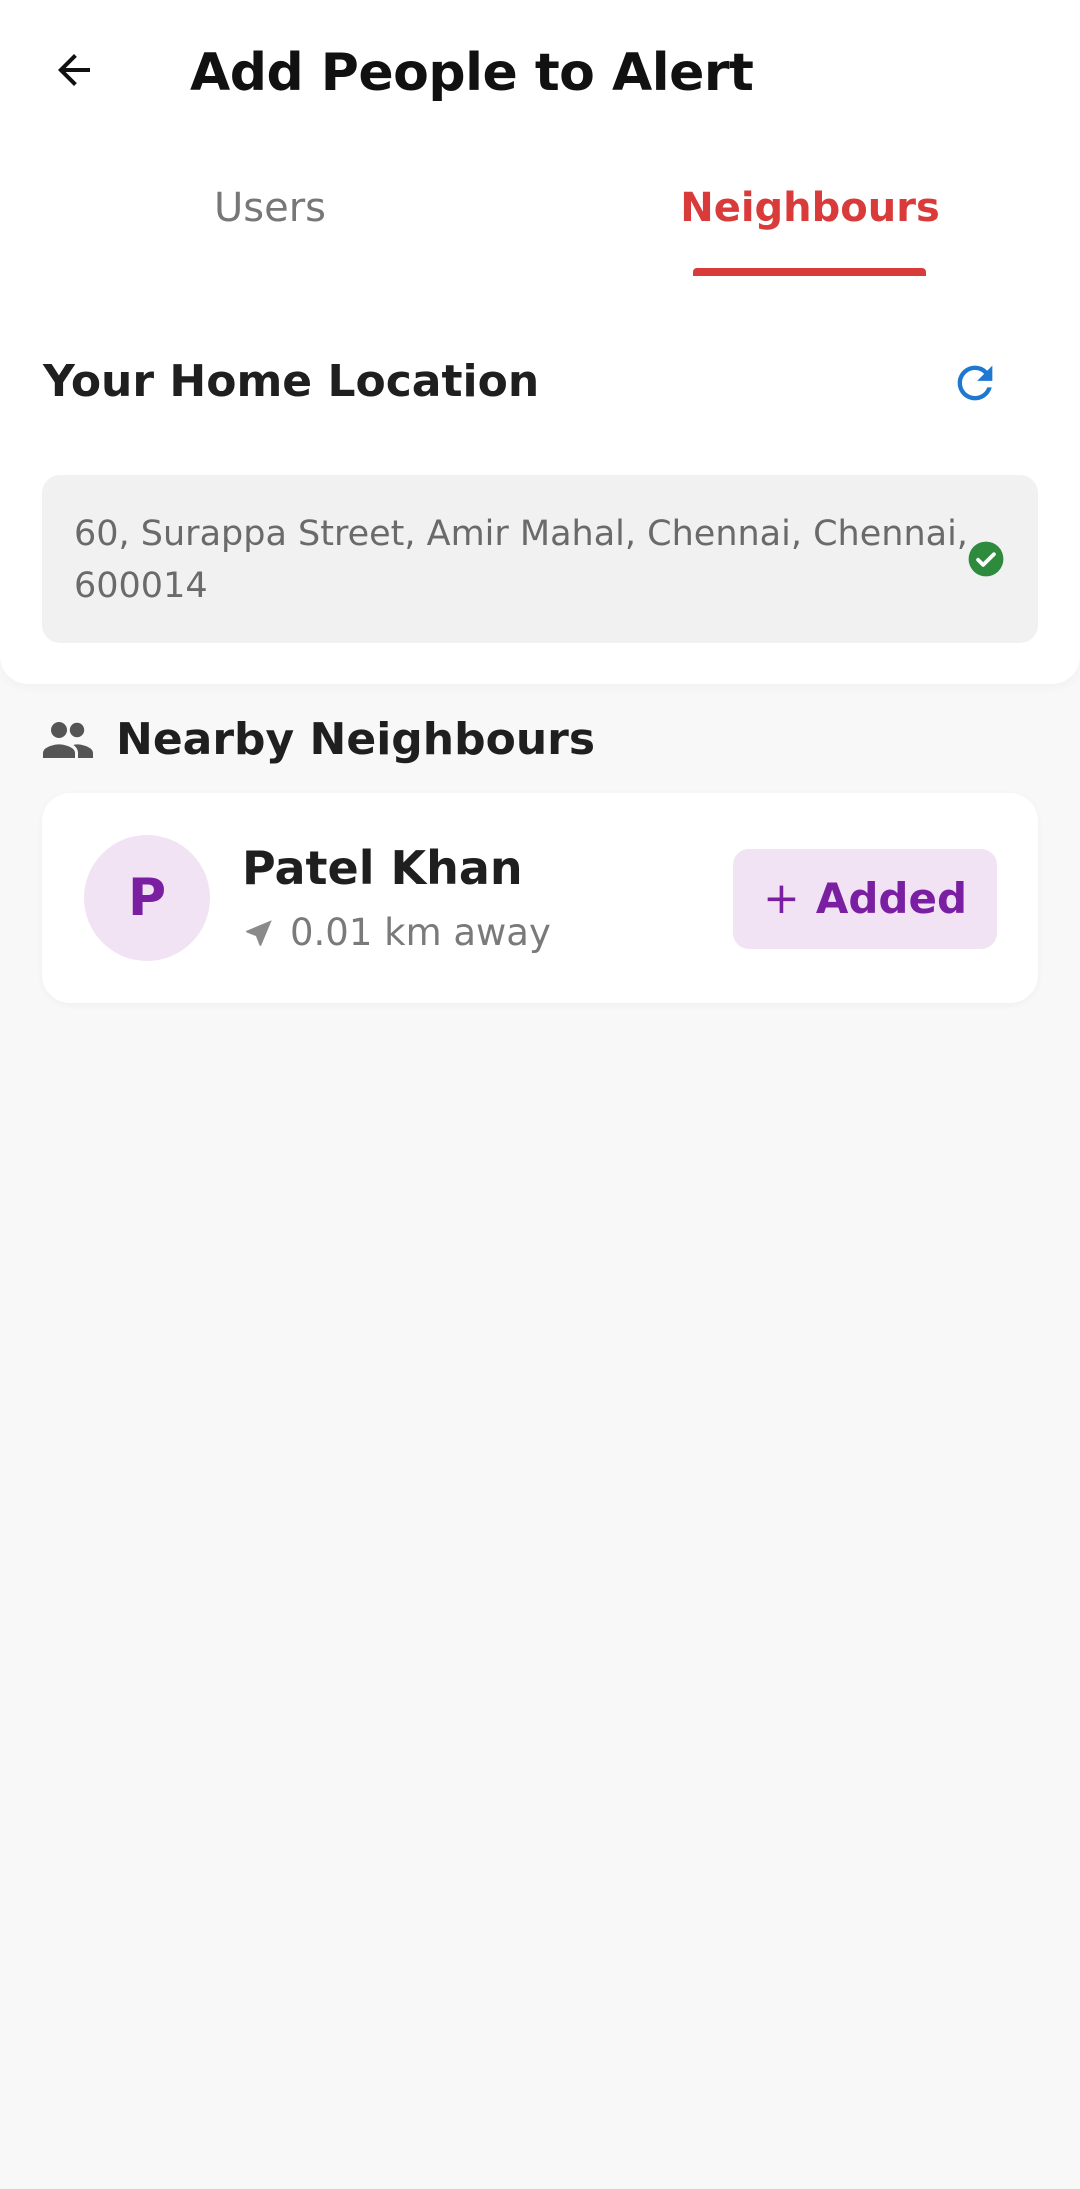  Describe the element at coordinates (472, 73) in the screenshot. I see `page-title: Add People to Alert` at that location.